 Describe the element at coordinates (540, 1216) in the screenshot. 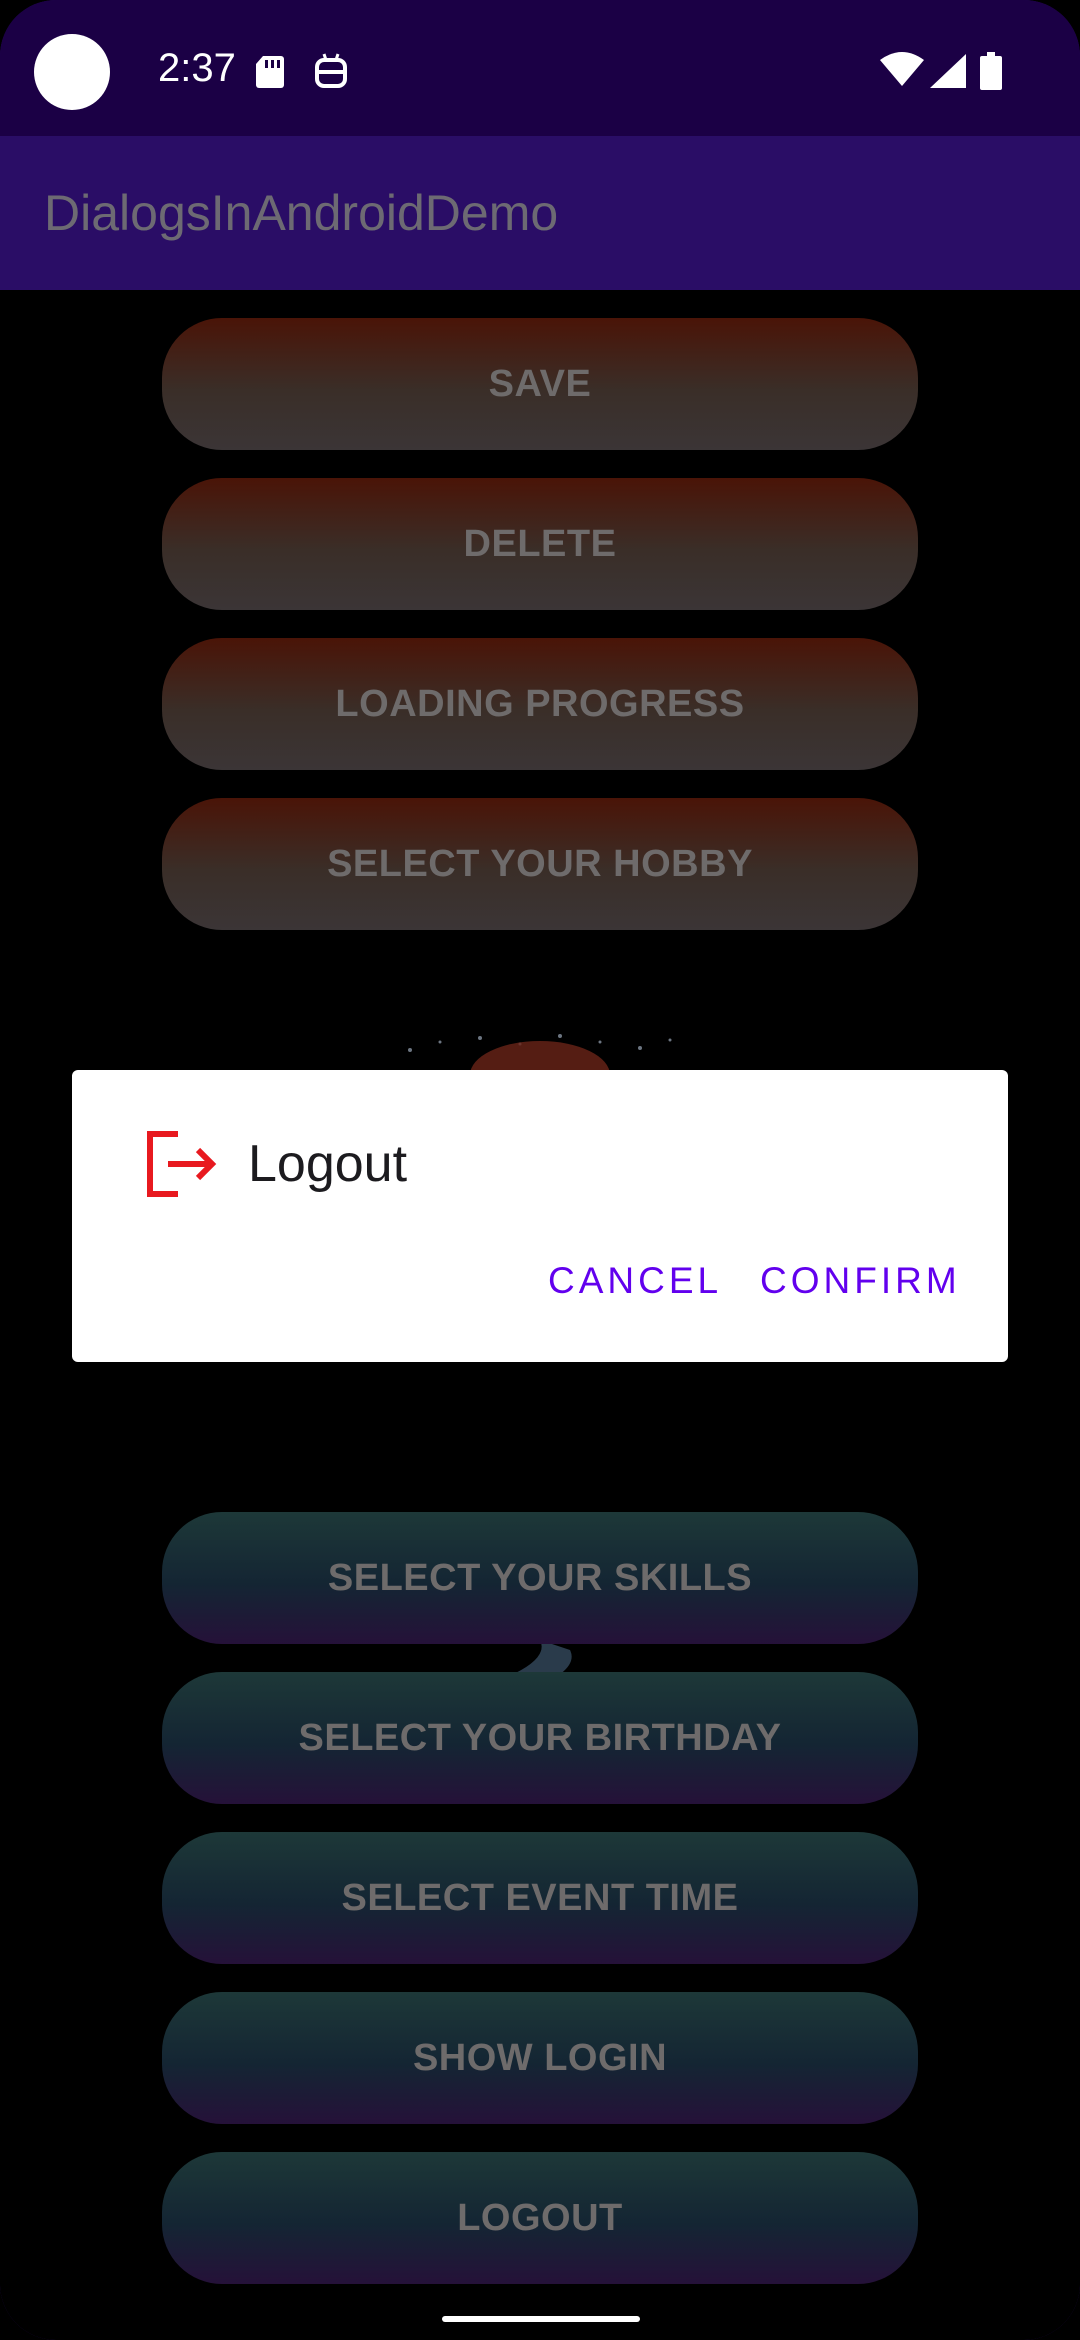

I see `logout-dialog: Logout CANCEL CONFIRM` at that location.